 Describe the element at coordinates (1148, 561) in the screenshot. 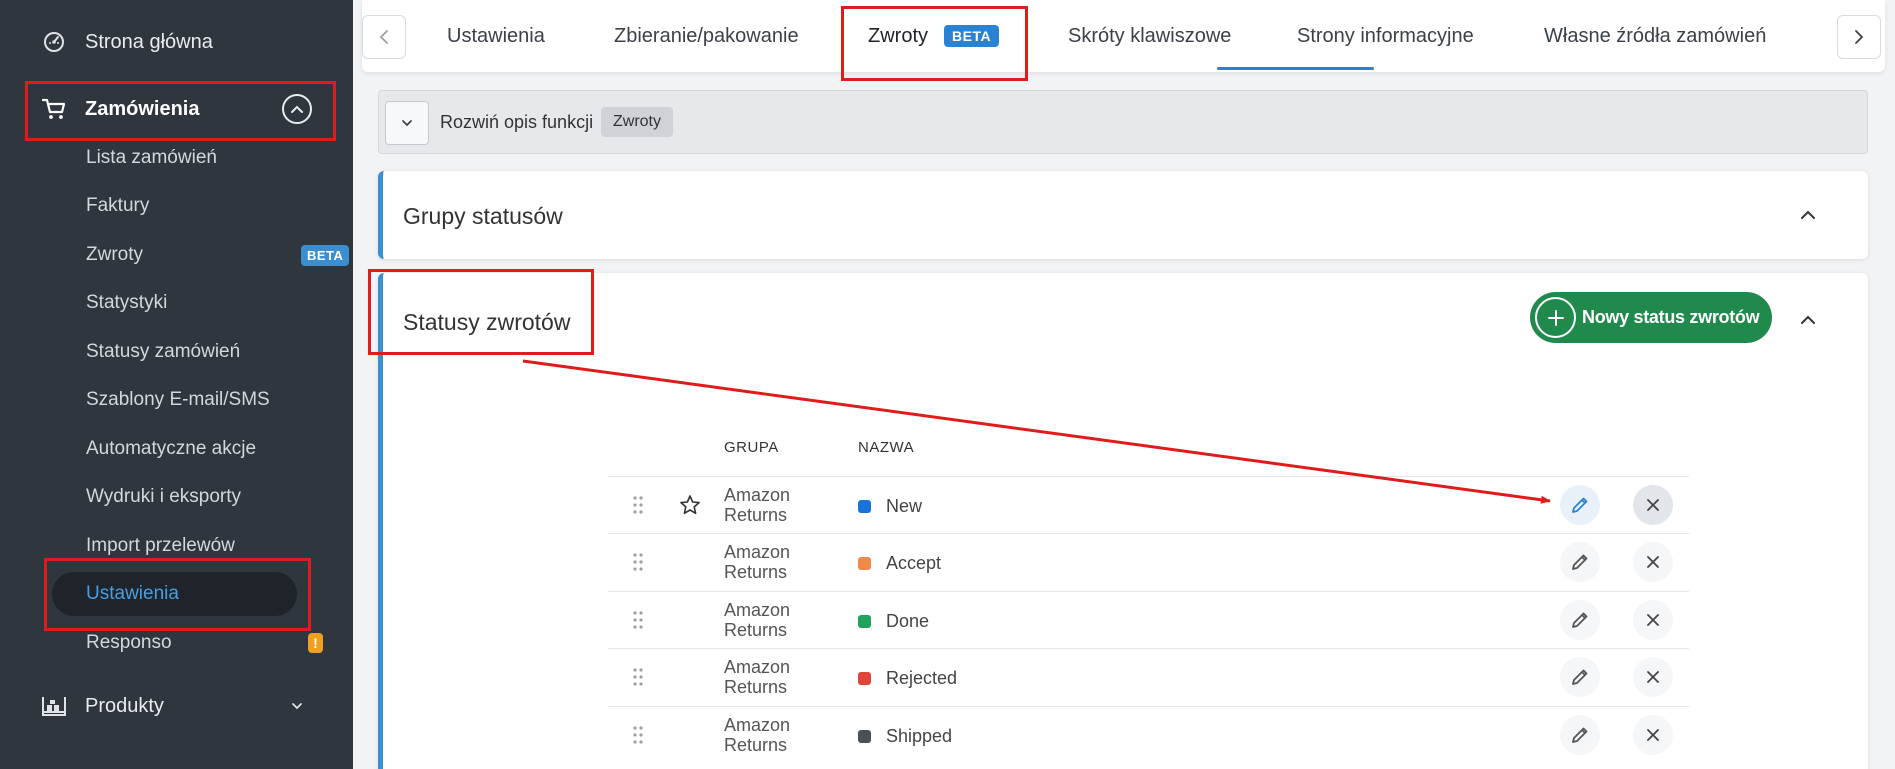

I see `table-row: Amazon Returns Accept` at that location.